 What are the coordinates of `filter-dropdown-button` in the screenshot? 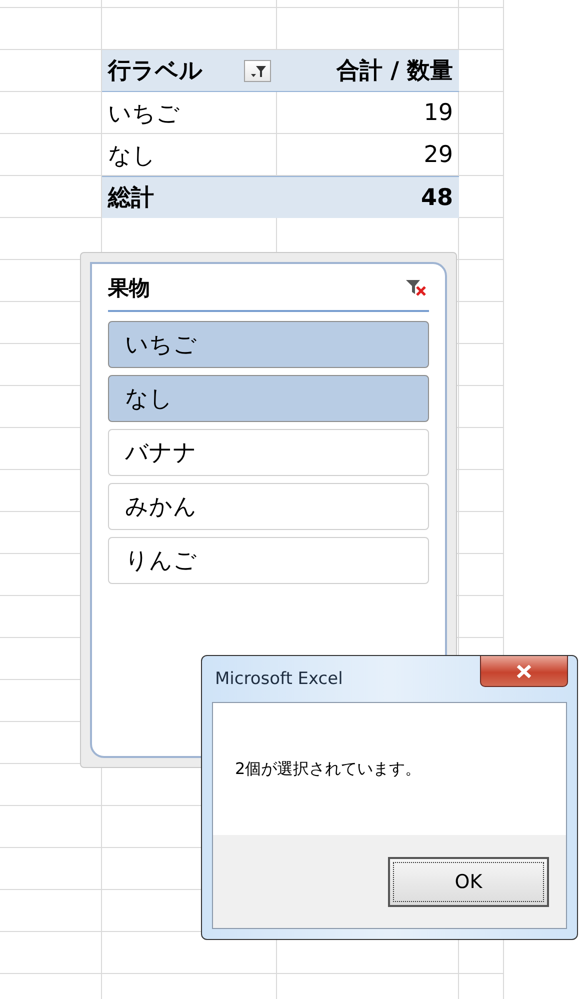 It's located at (257, 71).